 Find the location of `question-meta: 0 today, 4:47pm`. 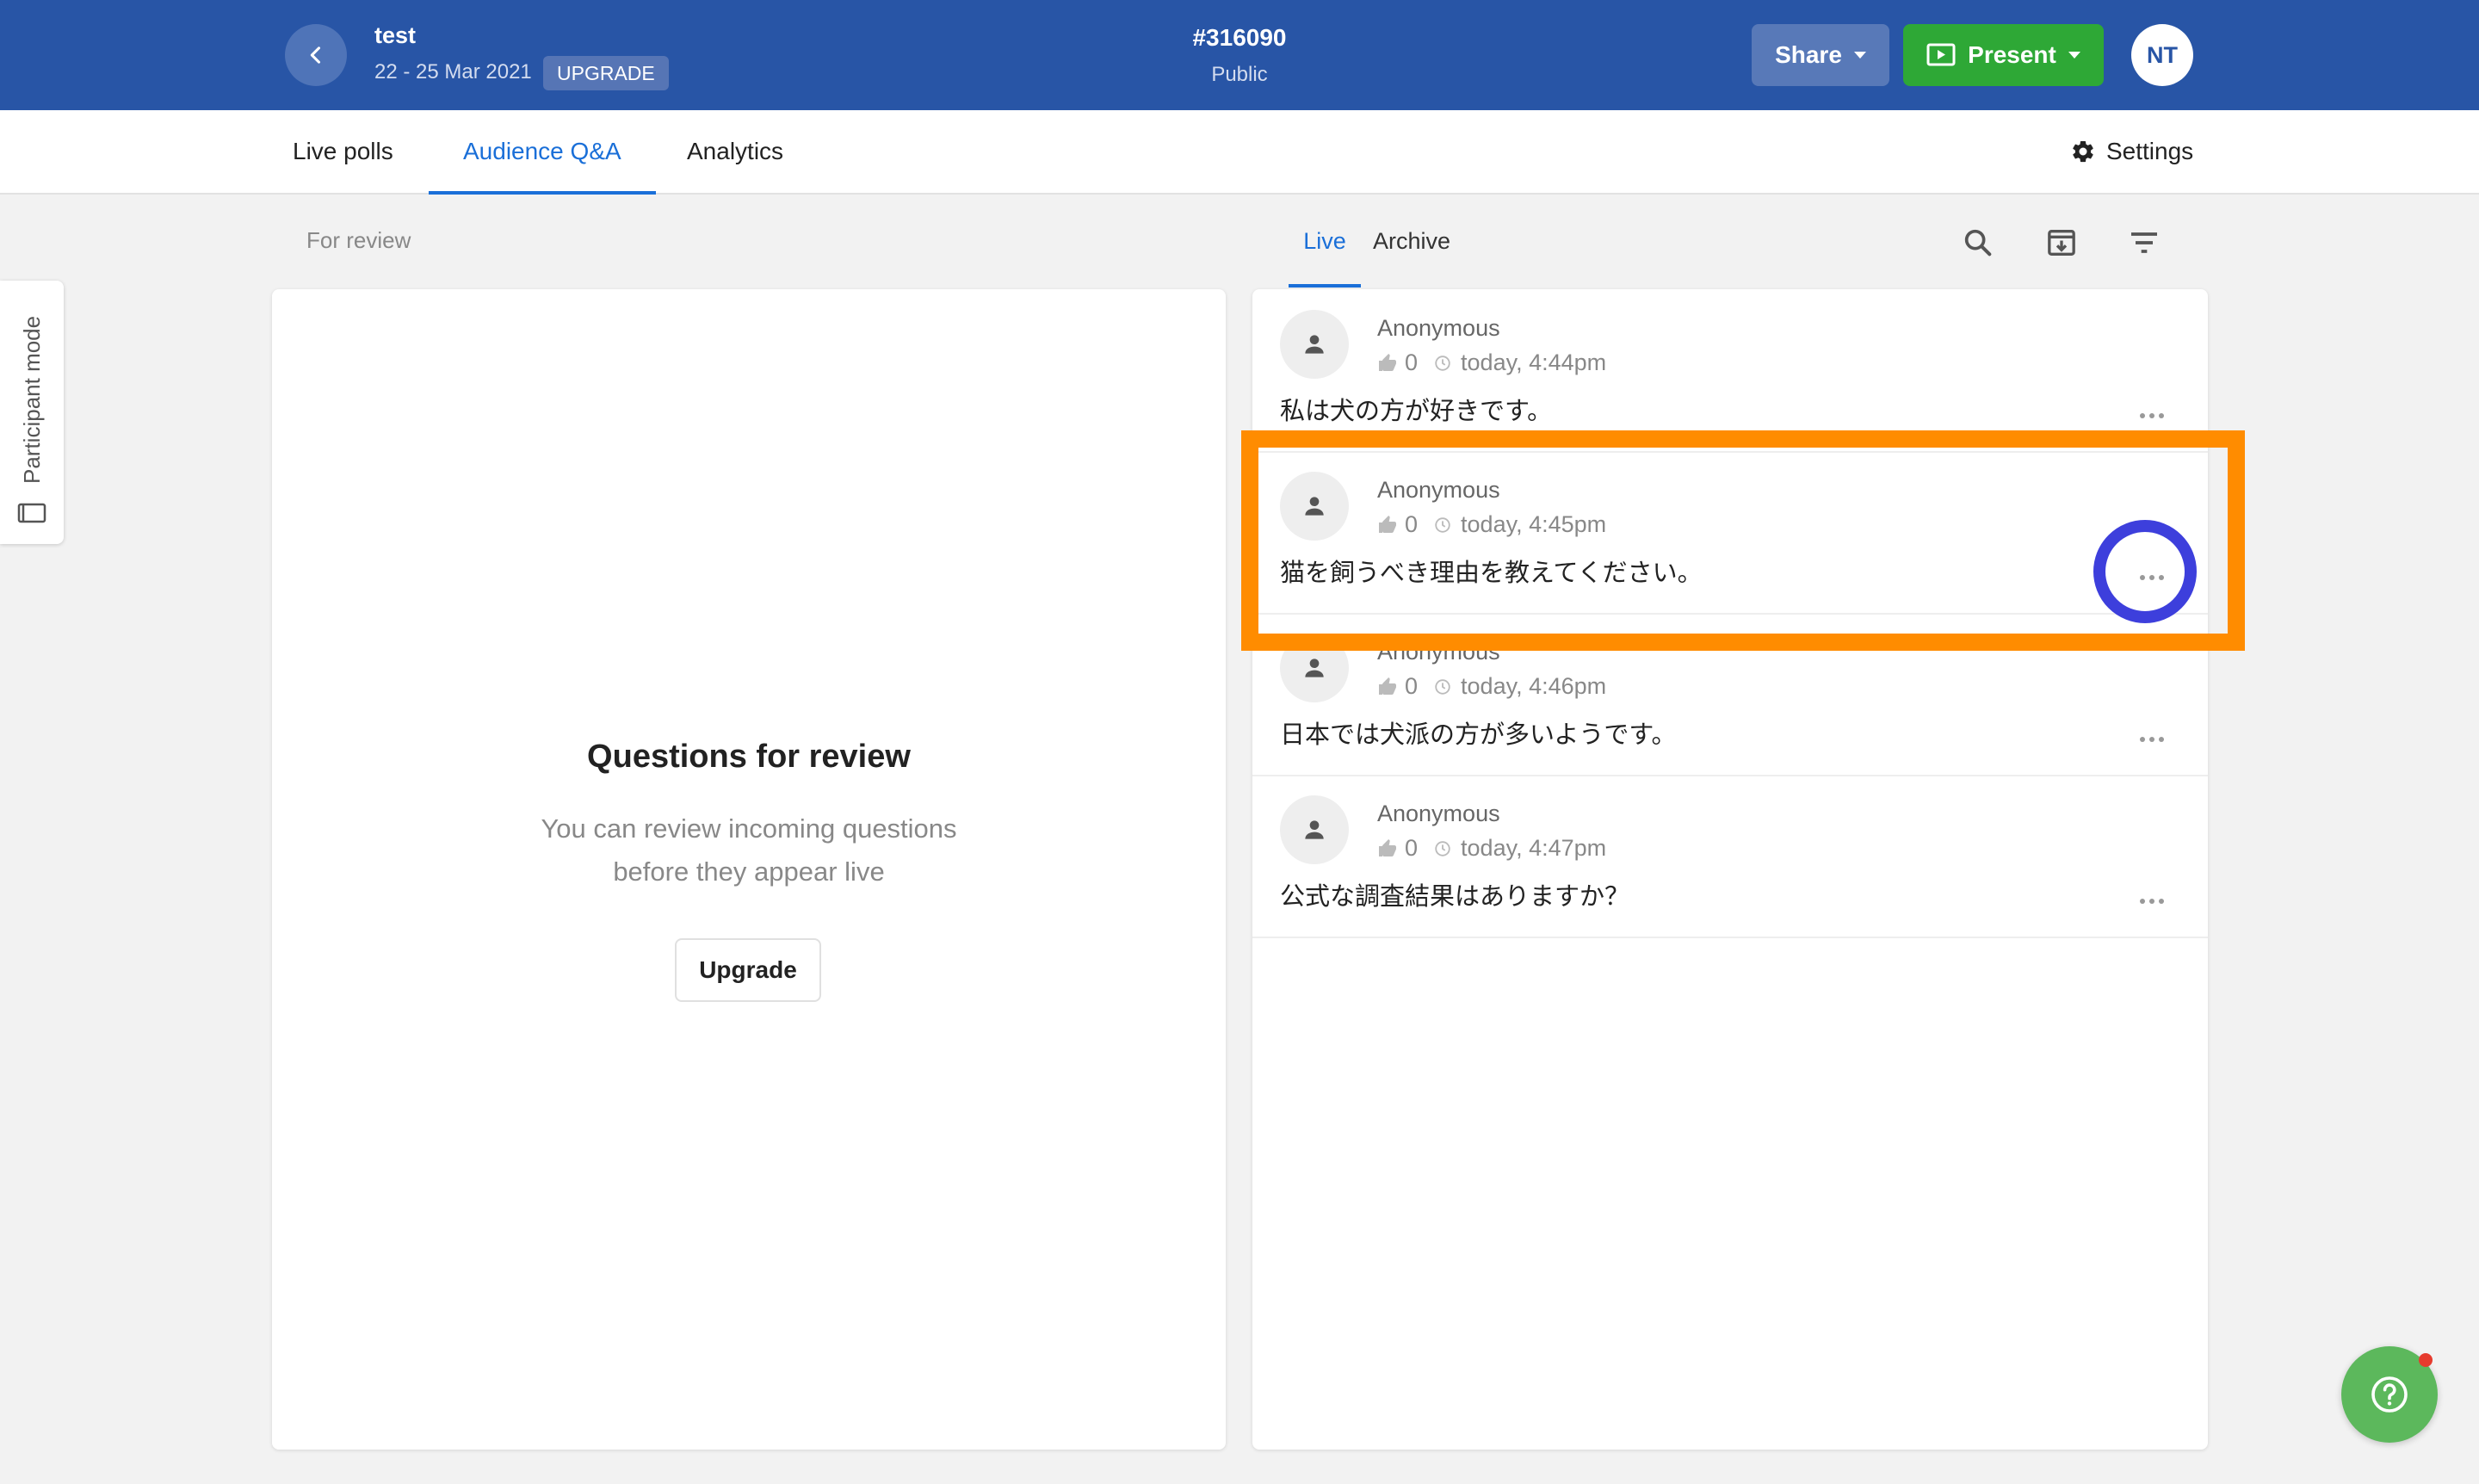

question-meta: 0 today, 4:47pm is located at coordinates (1491, 848).